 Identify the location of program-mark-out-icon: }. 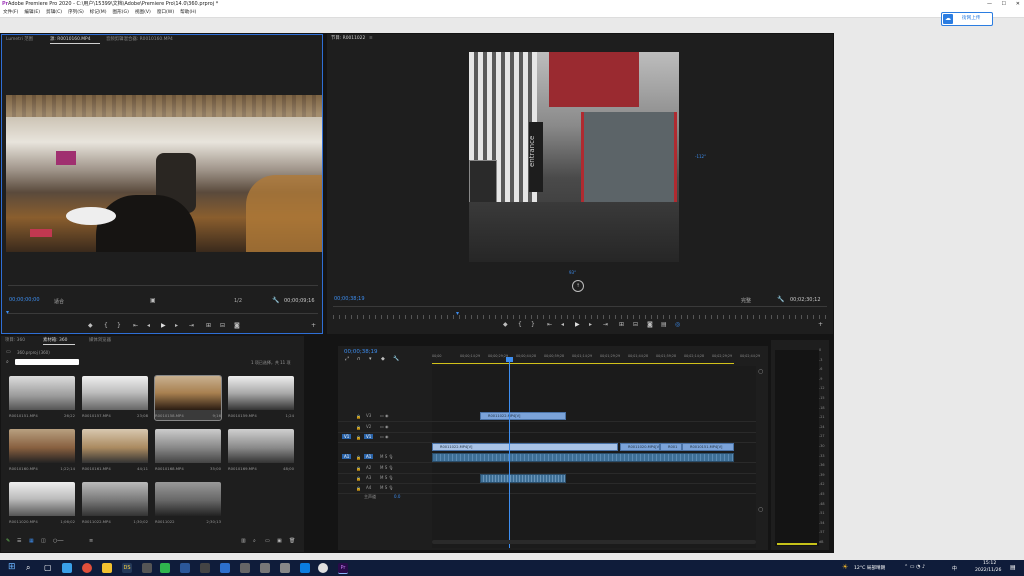
(533, 324).